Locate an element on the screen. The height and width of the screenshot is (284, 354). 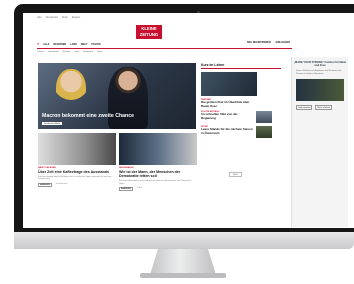
hero-photo-person-left is located at coordinates (71, 90).